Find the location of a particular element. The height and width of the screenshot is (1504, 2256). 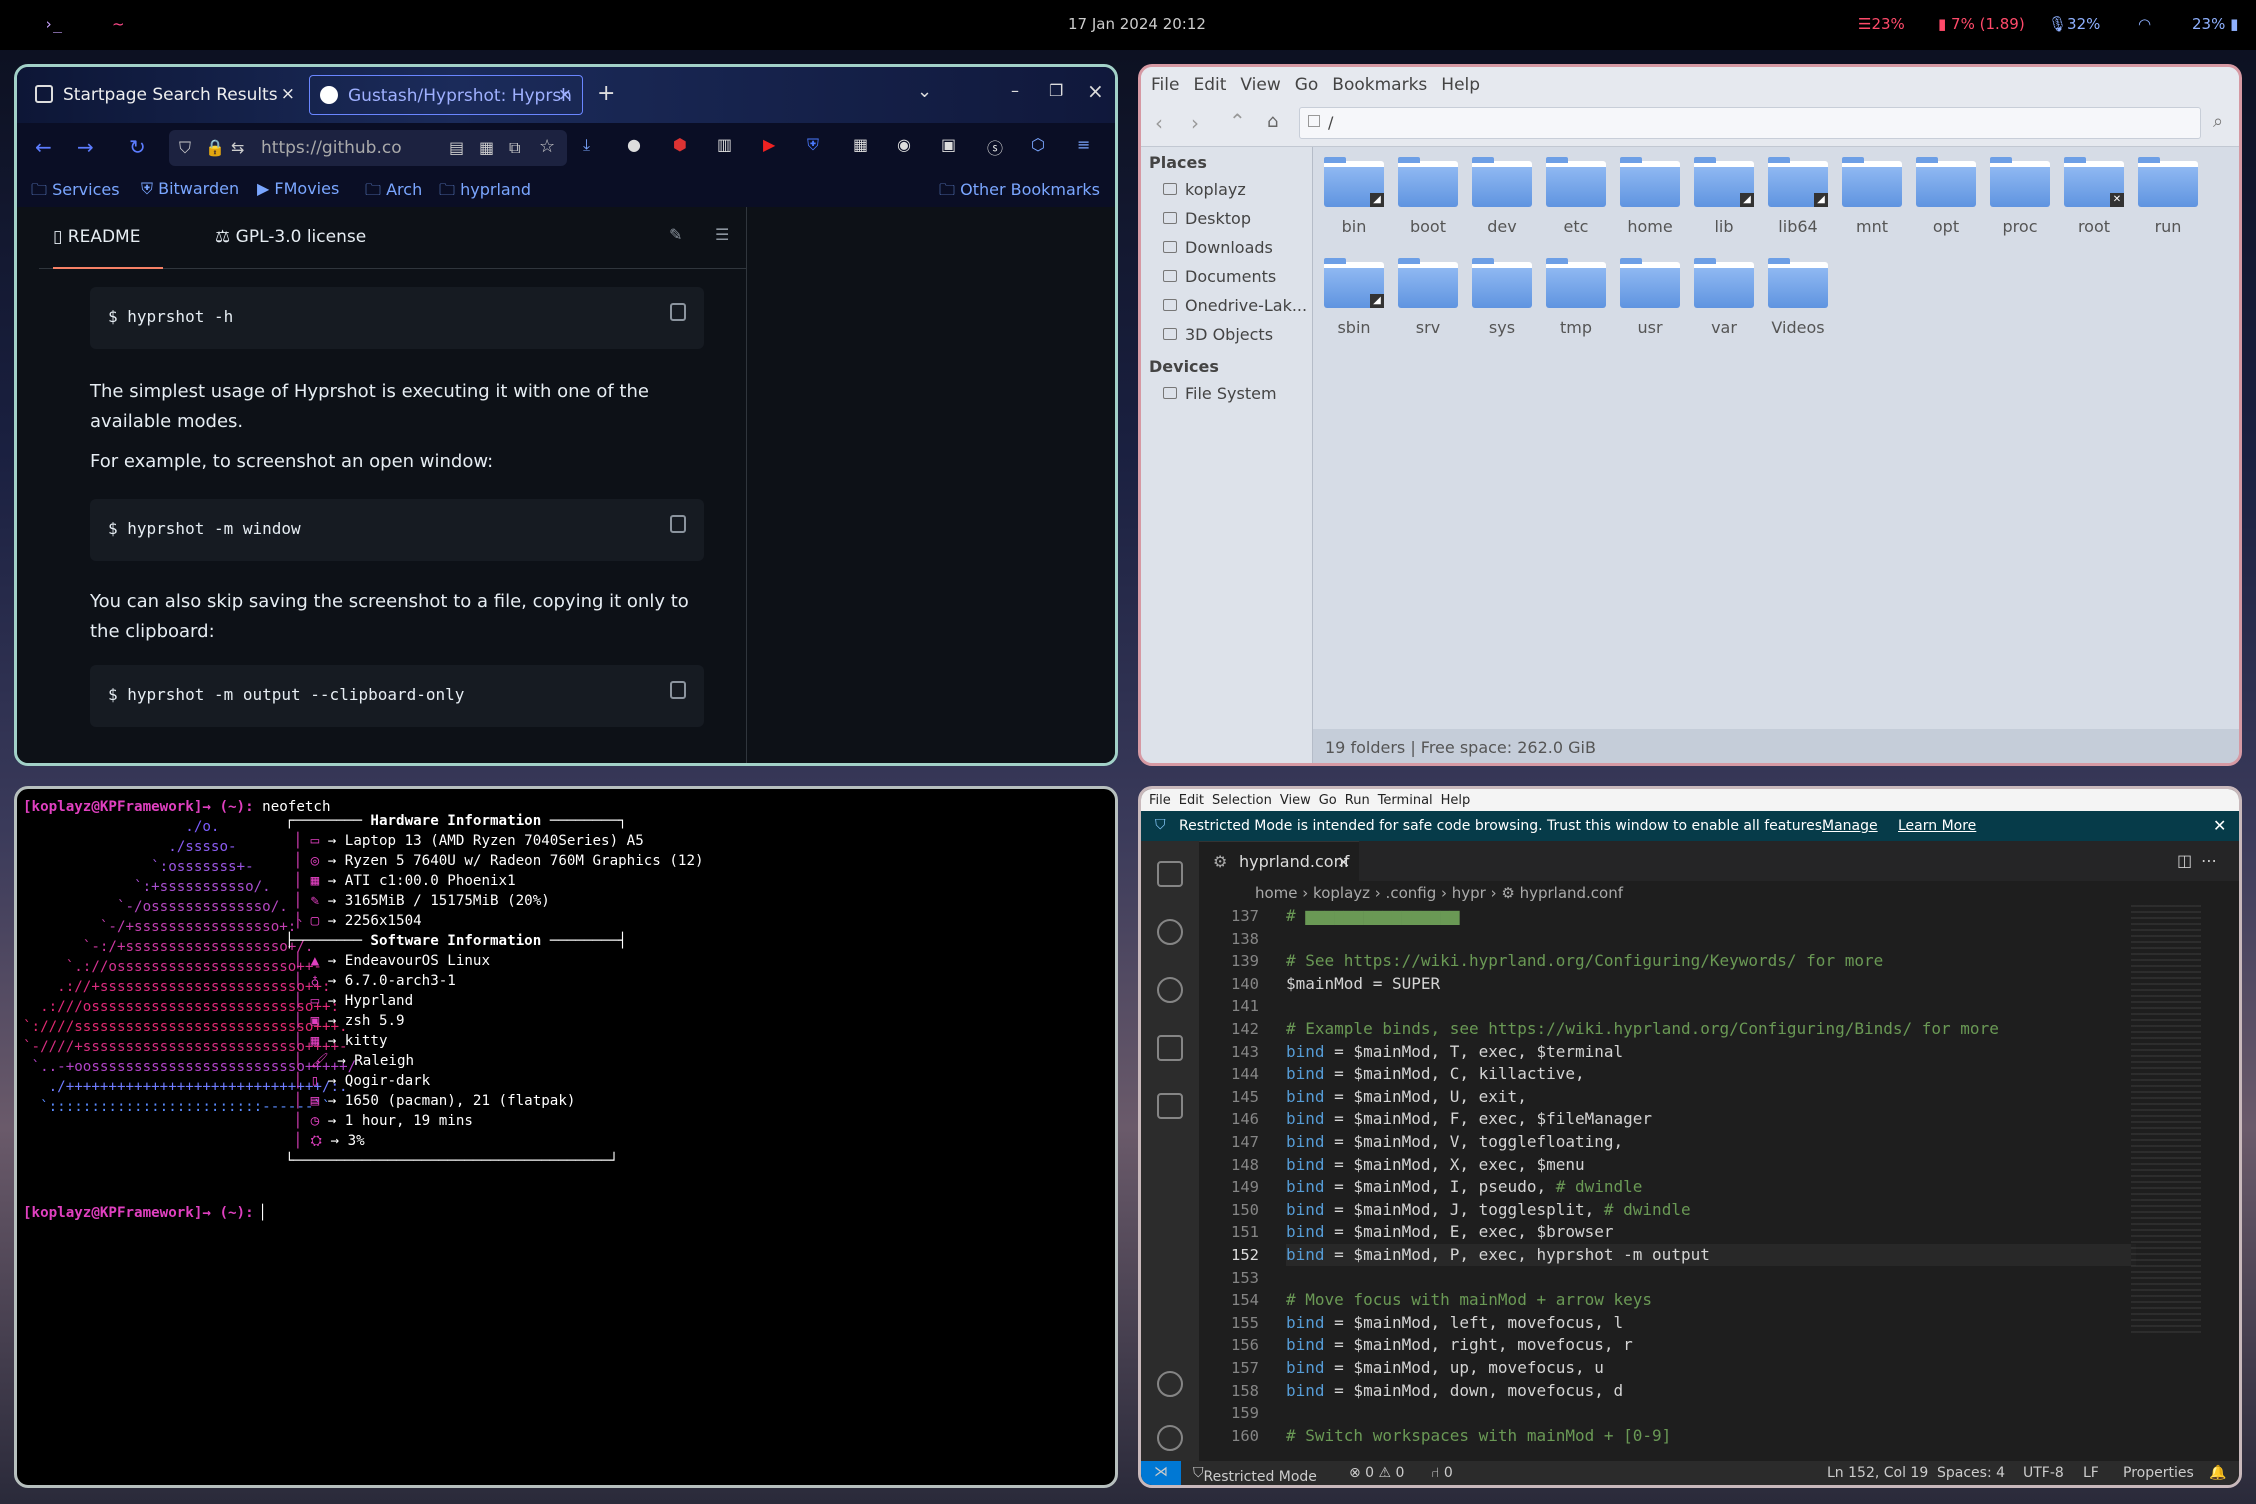

permissions-icon: ⇆ is located at coordinates (237, 147).